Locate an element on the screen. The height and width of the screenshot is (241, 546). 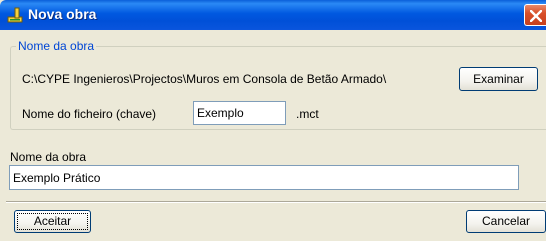
file-name-label: Nome do ficheiro (chave) is located at coordinates (89, 114).